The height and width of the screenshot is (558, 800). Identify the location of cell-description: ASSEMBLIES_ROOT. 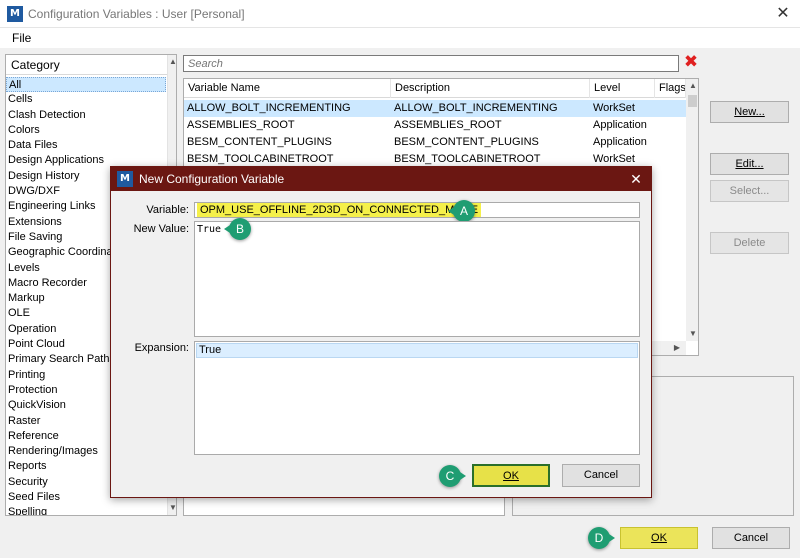
(448, 125).